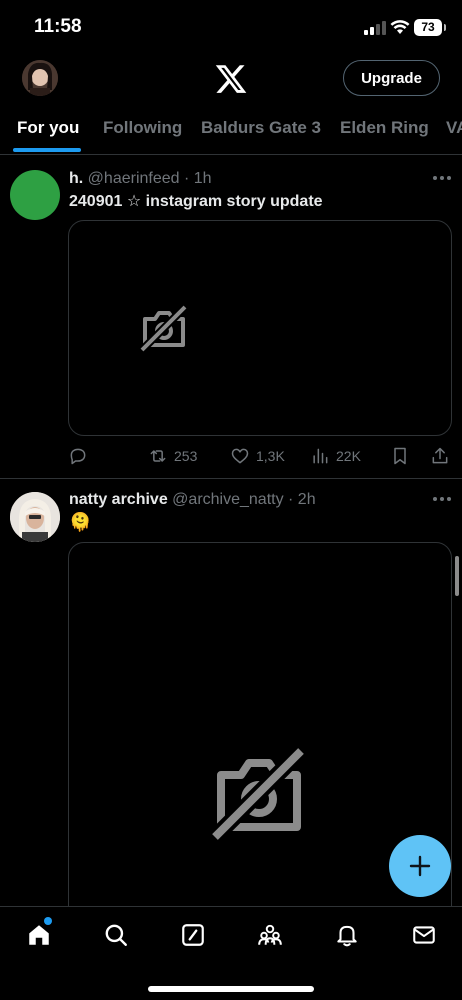 The width and height of the screenshot is (462, 1000). Describe the element at coordinates (320, 456) in the screenshot. I see `views-icon` at that location.